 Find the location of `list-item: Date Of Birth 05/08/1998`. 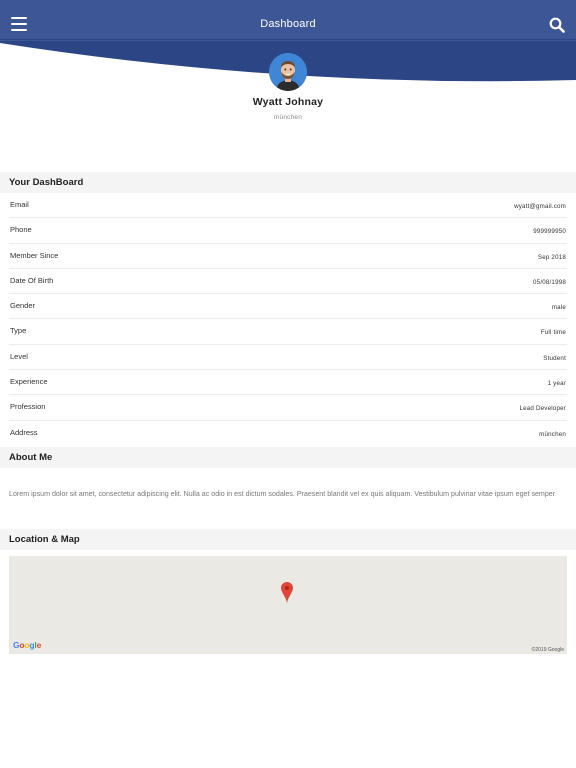

list-item: Date Of Birth 05/08/1998 is located at coordinates (288, 282).